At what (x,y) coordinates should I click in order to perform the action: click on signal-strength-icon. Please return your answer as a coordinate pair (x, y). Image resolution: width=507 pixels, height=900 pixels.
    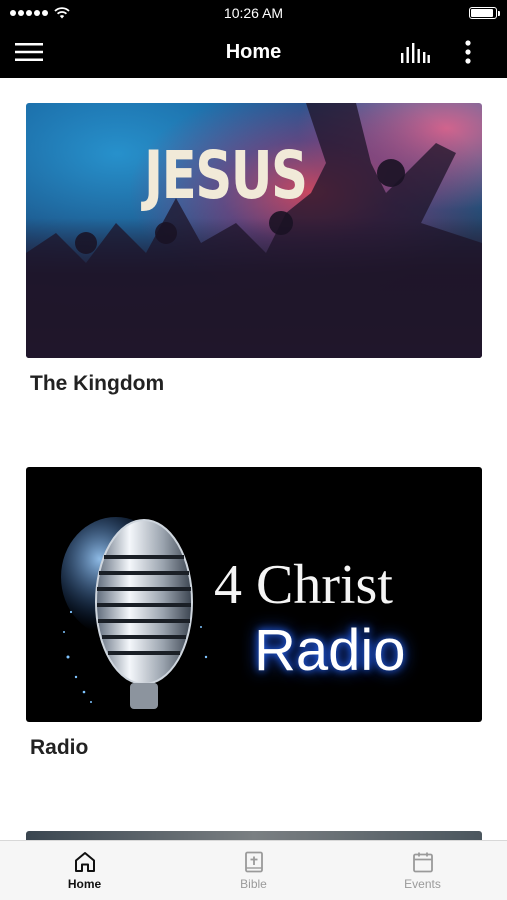
    Looking at the image, I should click on (29, 13).